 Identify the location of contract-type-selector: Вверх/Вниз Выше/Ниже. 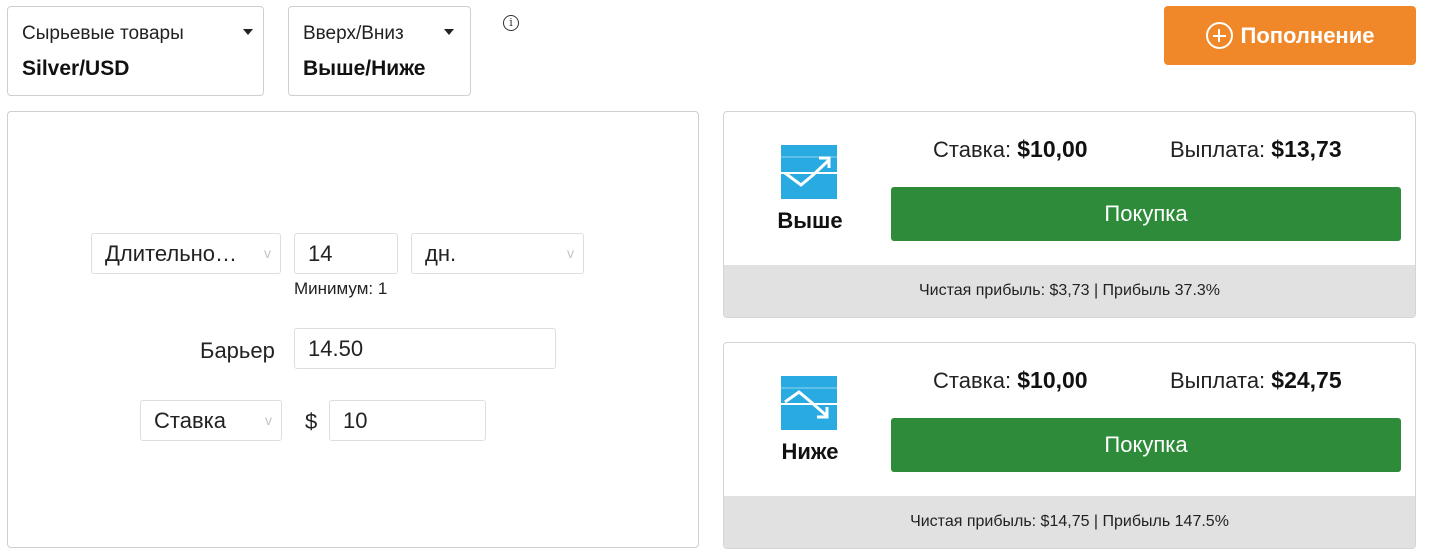
(379, 51).